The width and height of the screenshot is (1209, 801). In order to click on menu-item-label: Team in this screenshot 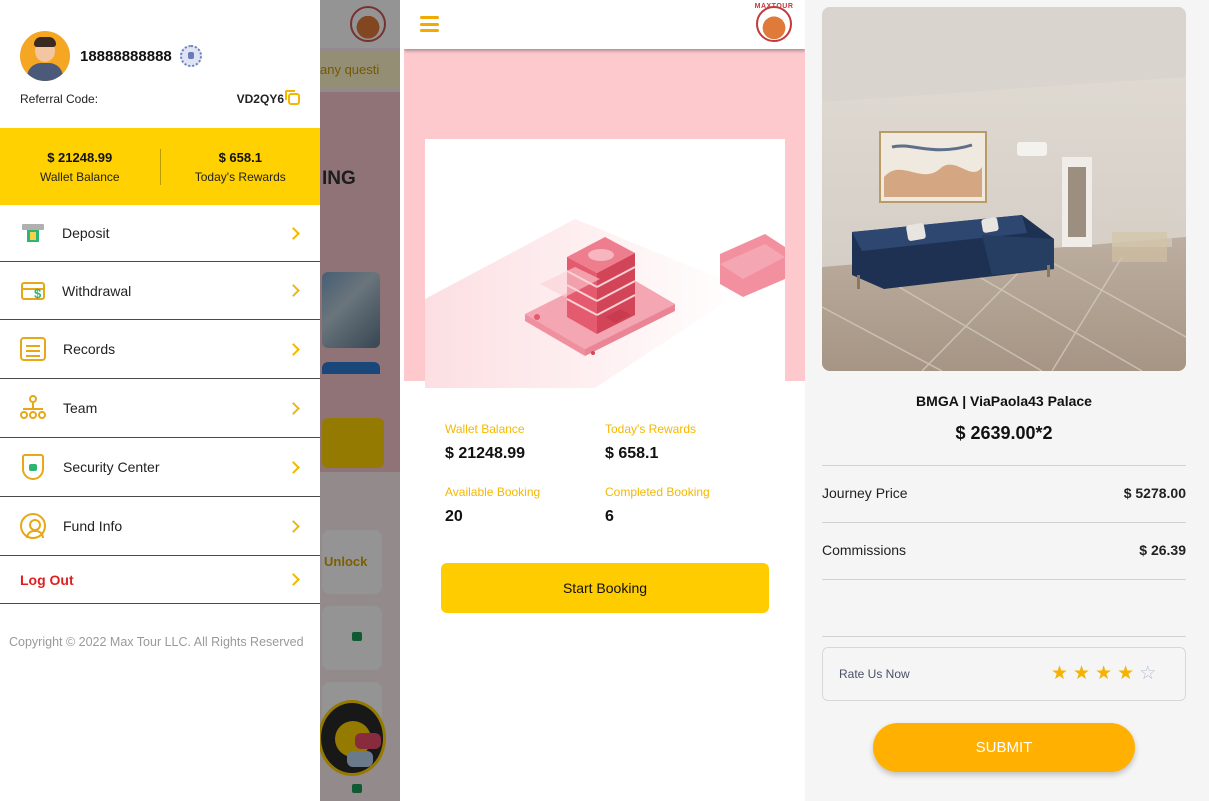, I will do `click(80, 408)`.